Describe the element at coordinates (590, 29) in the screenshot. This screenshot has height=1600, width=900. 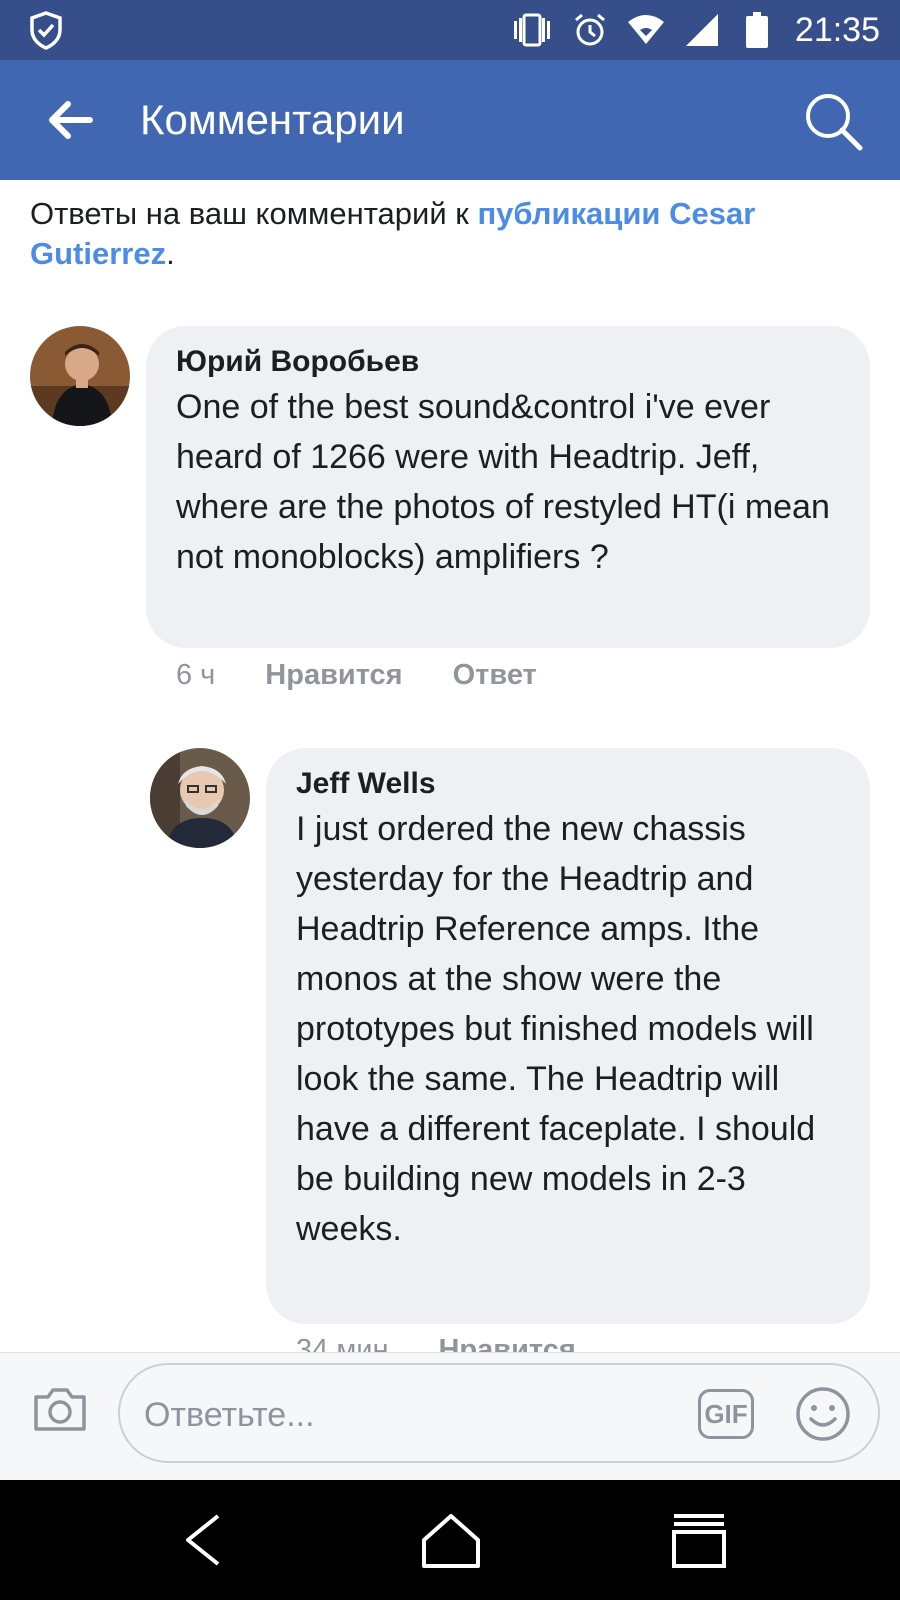
I see `alarm-icon` at that location.